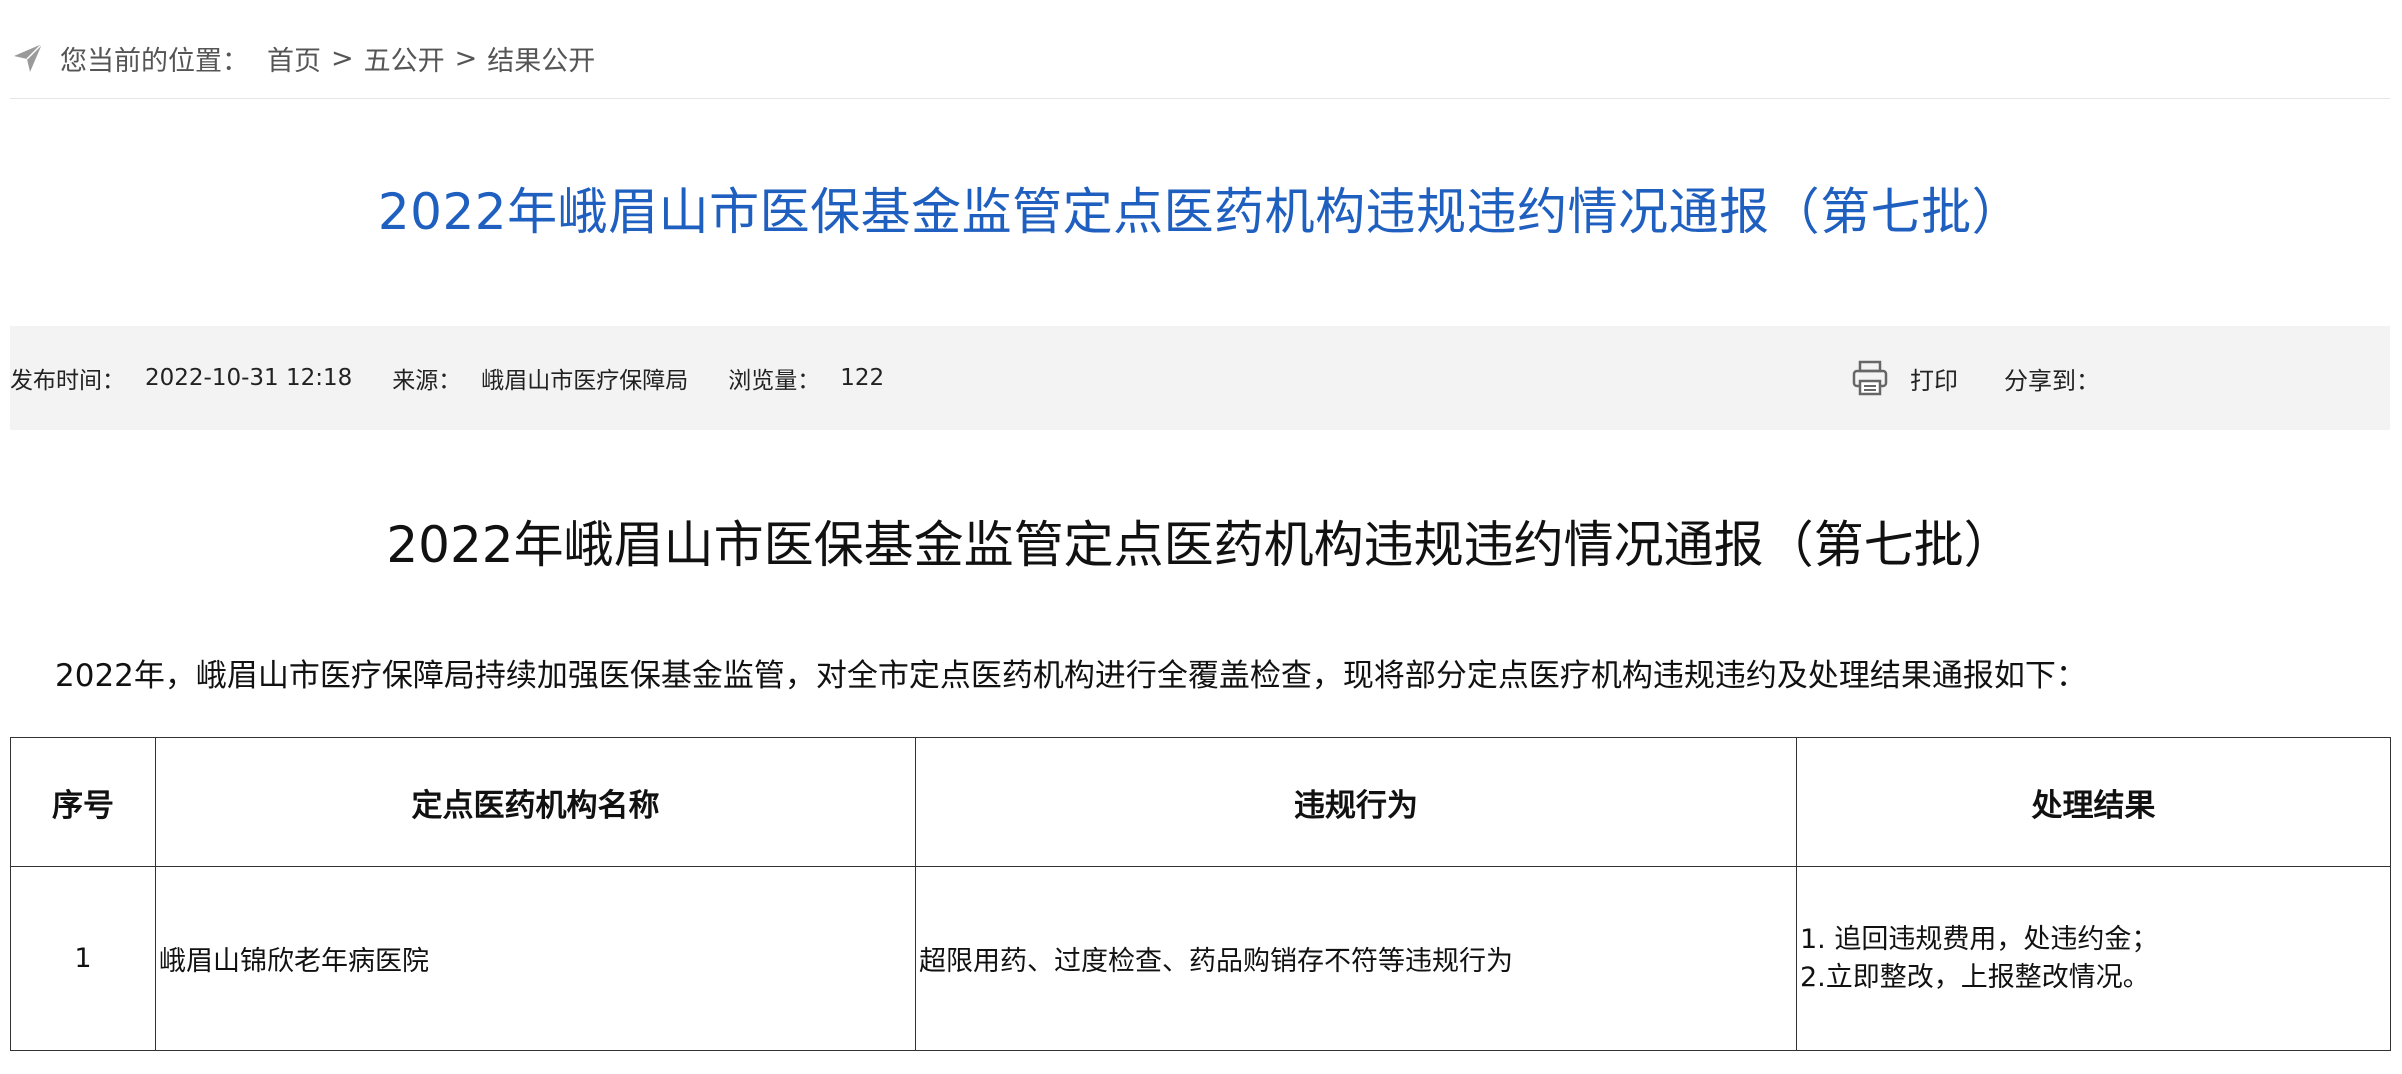 The width and height of the screenshot is (2402, 1074). I want to click on breadcrumb-results-link: 结果公开, so click(541, 58).